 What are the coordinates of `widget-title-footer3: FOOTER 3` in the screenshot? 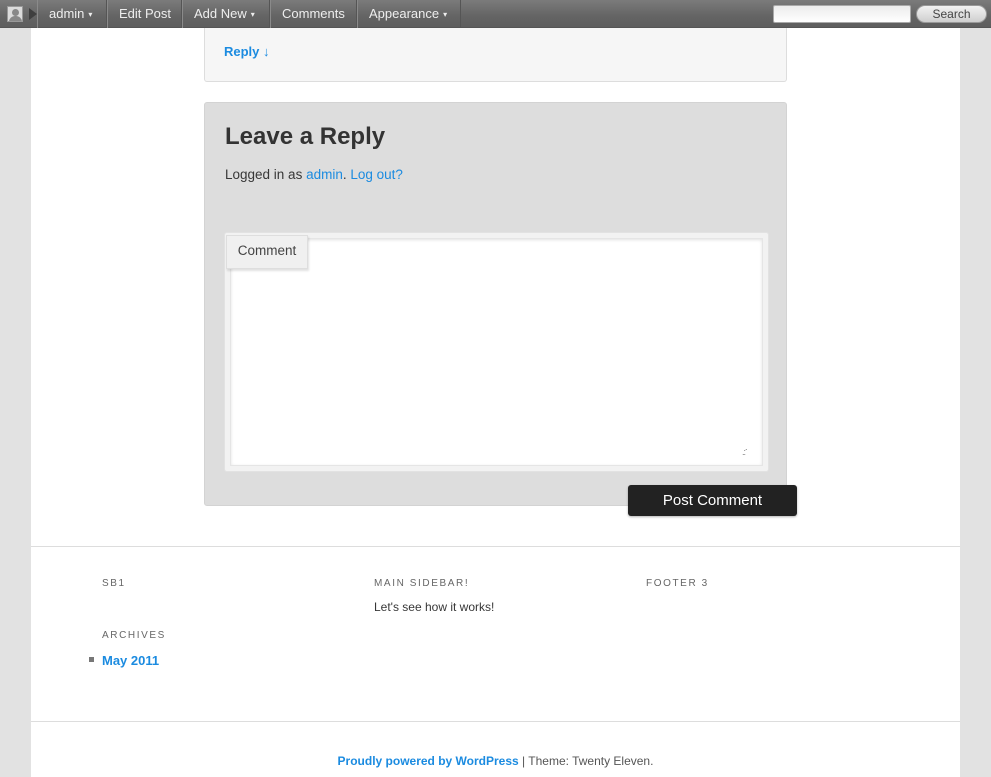 It's located at (677, 583).